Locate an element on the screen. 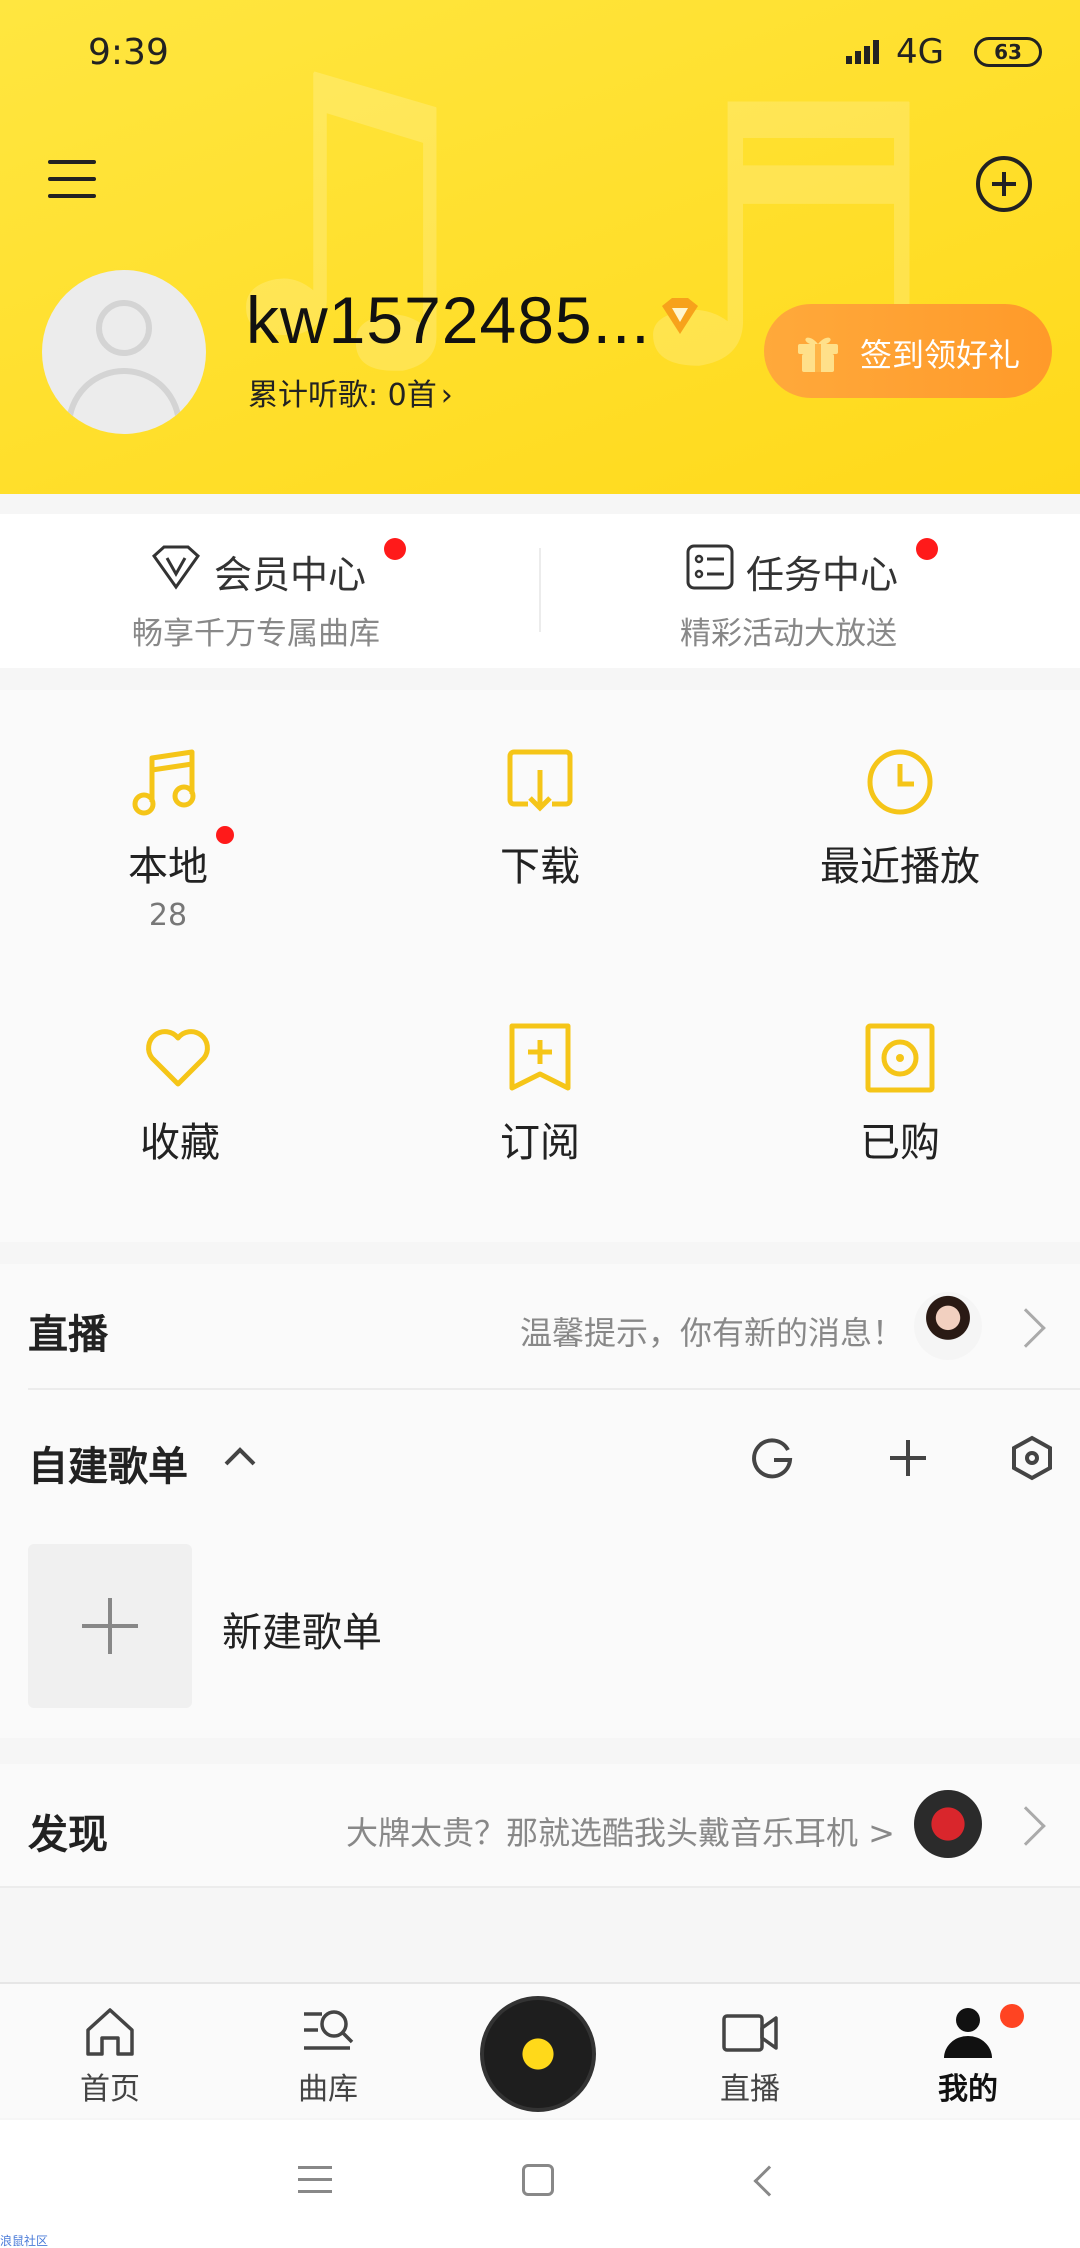 The height and width of the screenshot is (2248, 1080). bottom-tab-bar: 首页 曲库 直播 我的 is located at coordinates (540, 2050).